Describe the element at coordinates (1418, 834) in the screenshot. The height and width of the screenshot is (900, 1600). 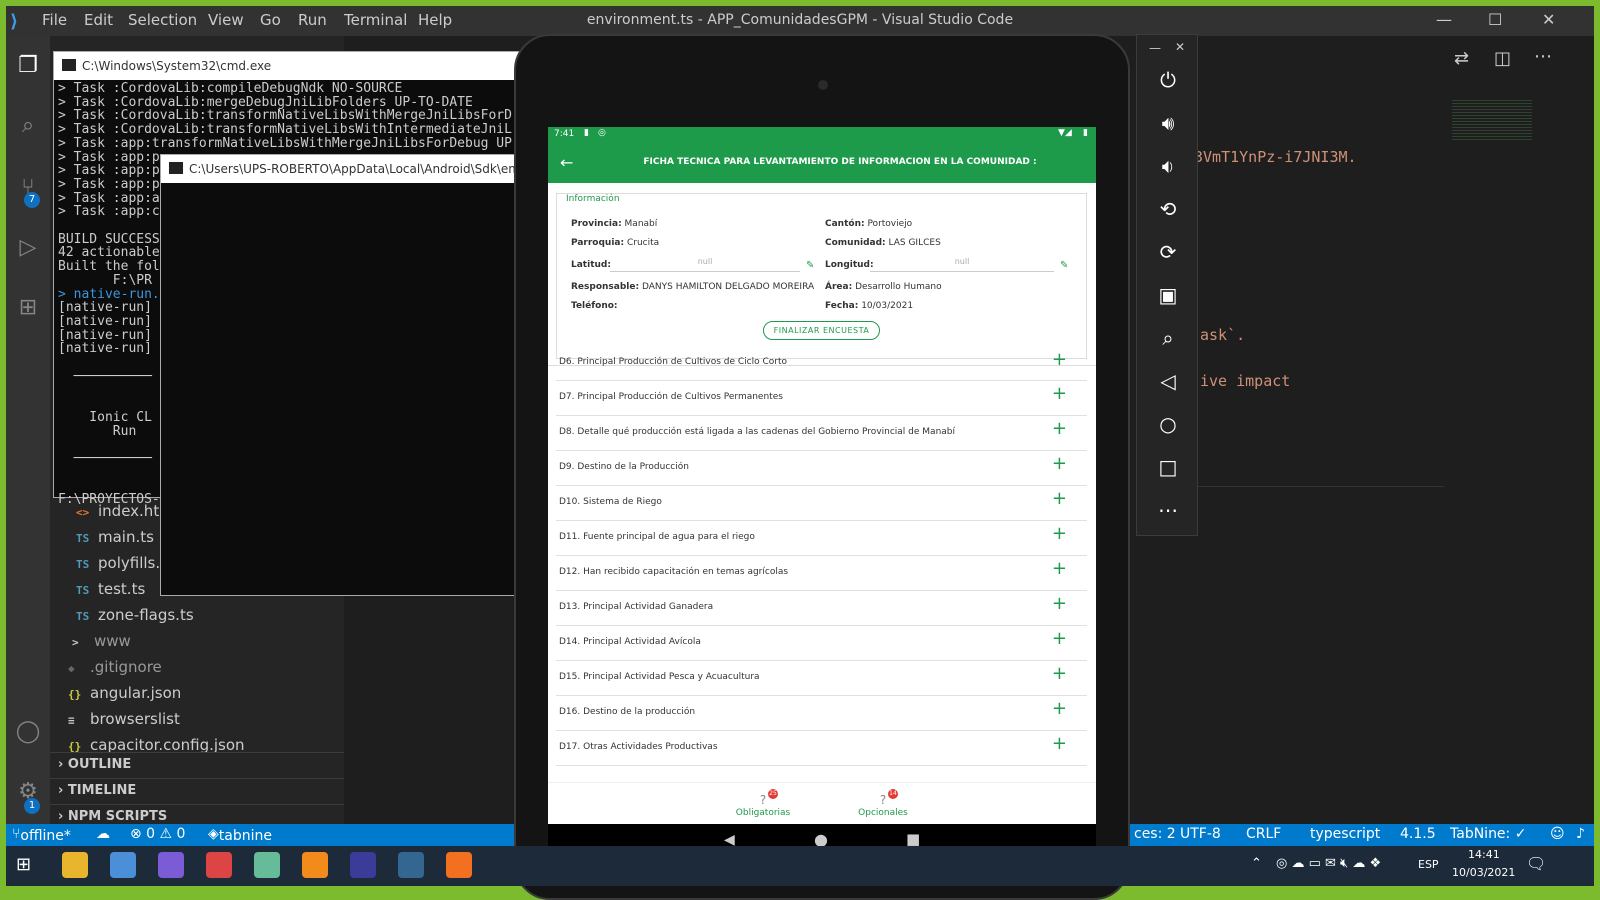
I see `ts-version-status: 4.1.5` at that location.